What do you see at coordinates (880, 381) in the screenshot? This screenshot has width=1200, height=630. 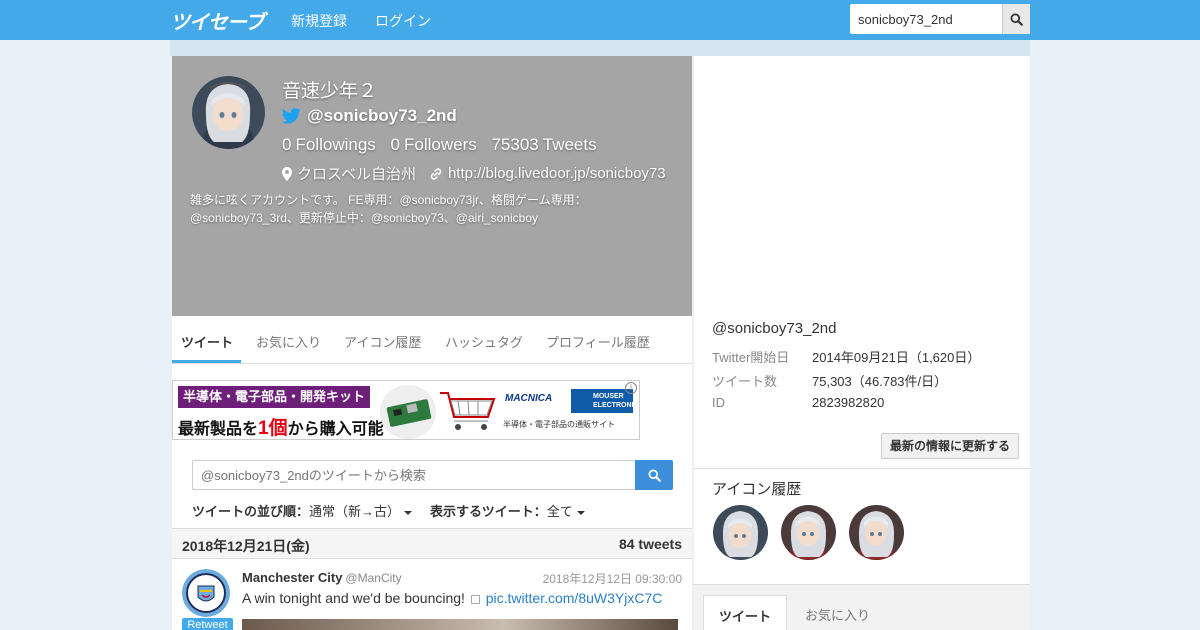 I see `info-value-tweet-count: 75,303（46.783件/日）` at bounding box center [880, 381].